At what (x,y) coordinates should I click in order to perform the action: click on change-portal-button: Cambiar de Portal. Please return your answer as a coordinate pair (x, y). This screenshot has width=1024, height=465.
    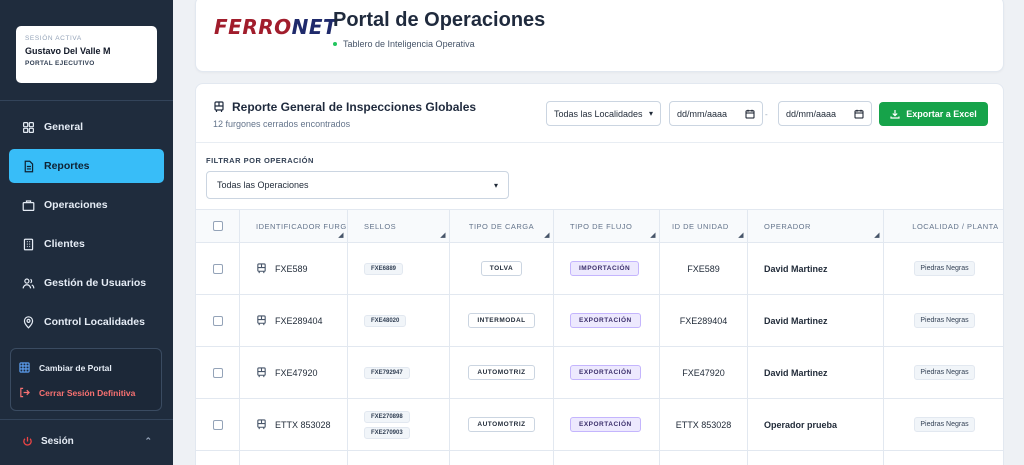
    Looking at the image, I should click on (86, 367).